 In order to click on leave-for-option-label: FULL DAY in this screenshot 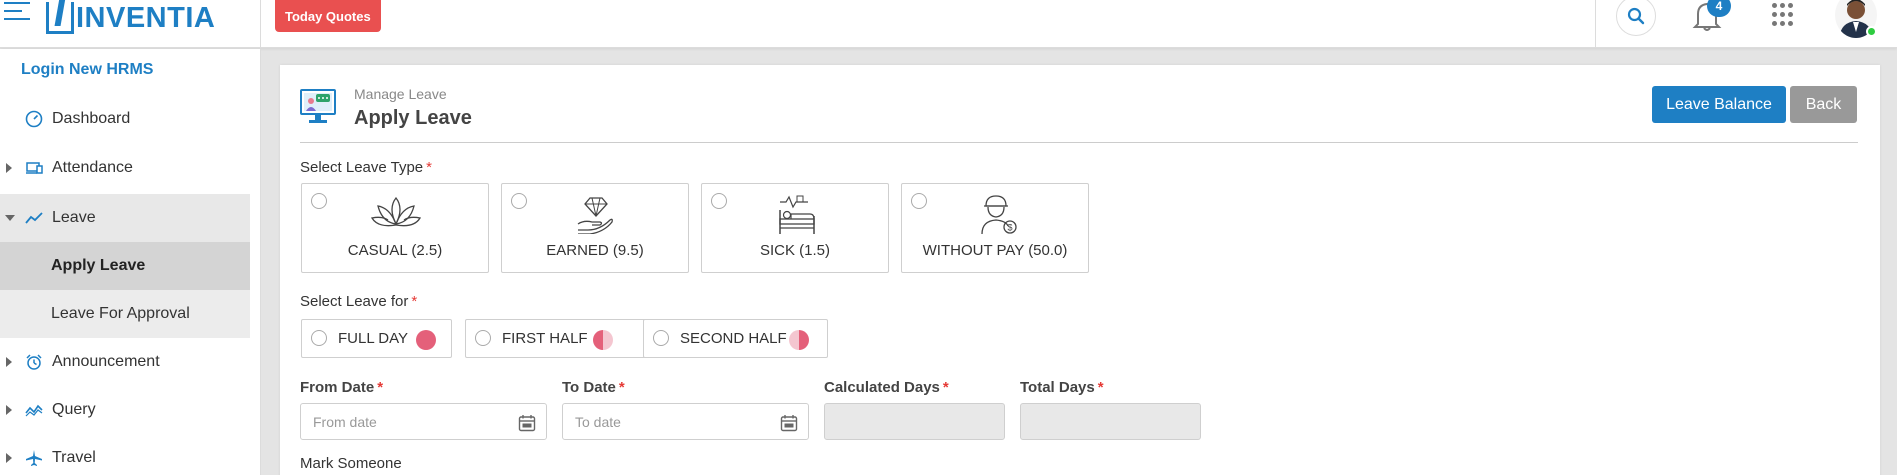, I will do `click(373, 338)`.